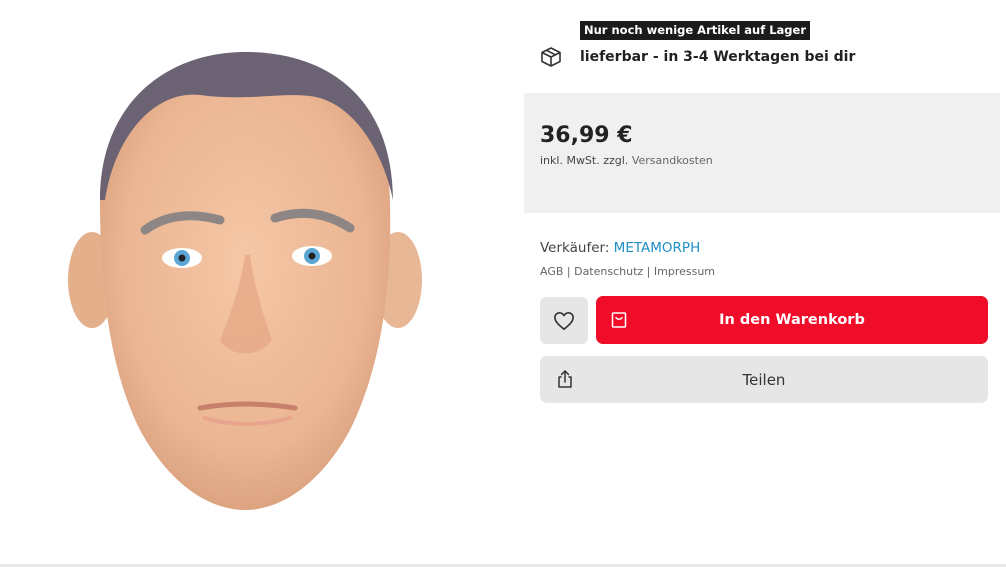  I want to click on wishlist-button, so click(564, 320).